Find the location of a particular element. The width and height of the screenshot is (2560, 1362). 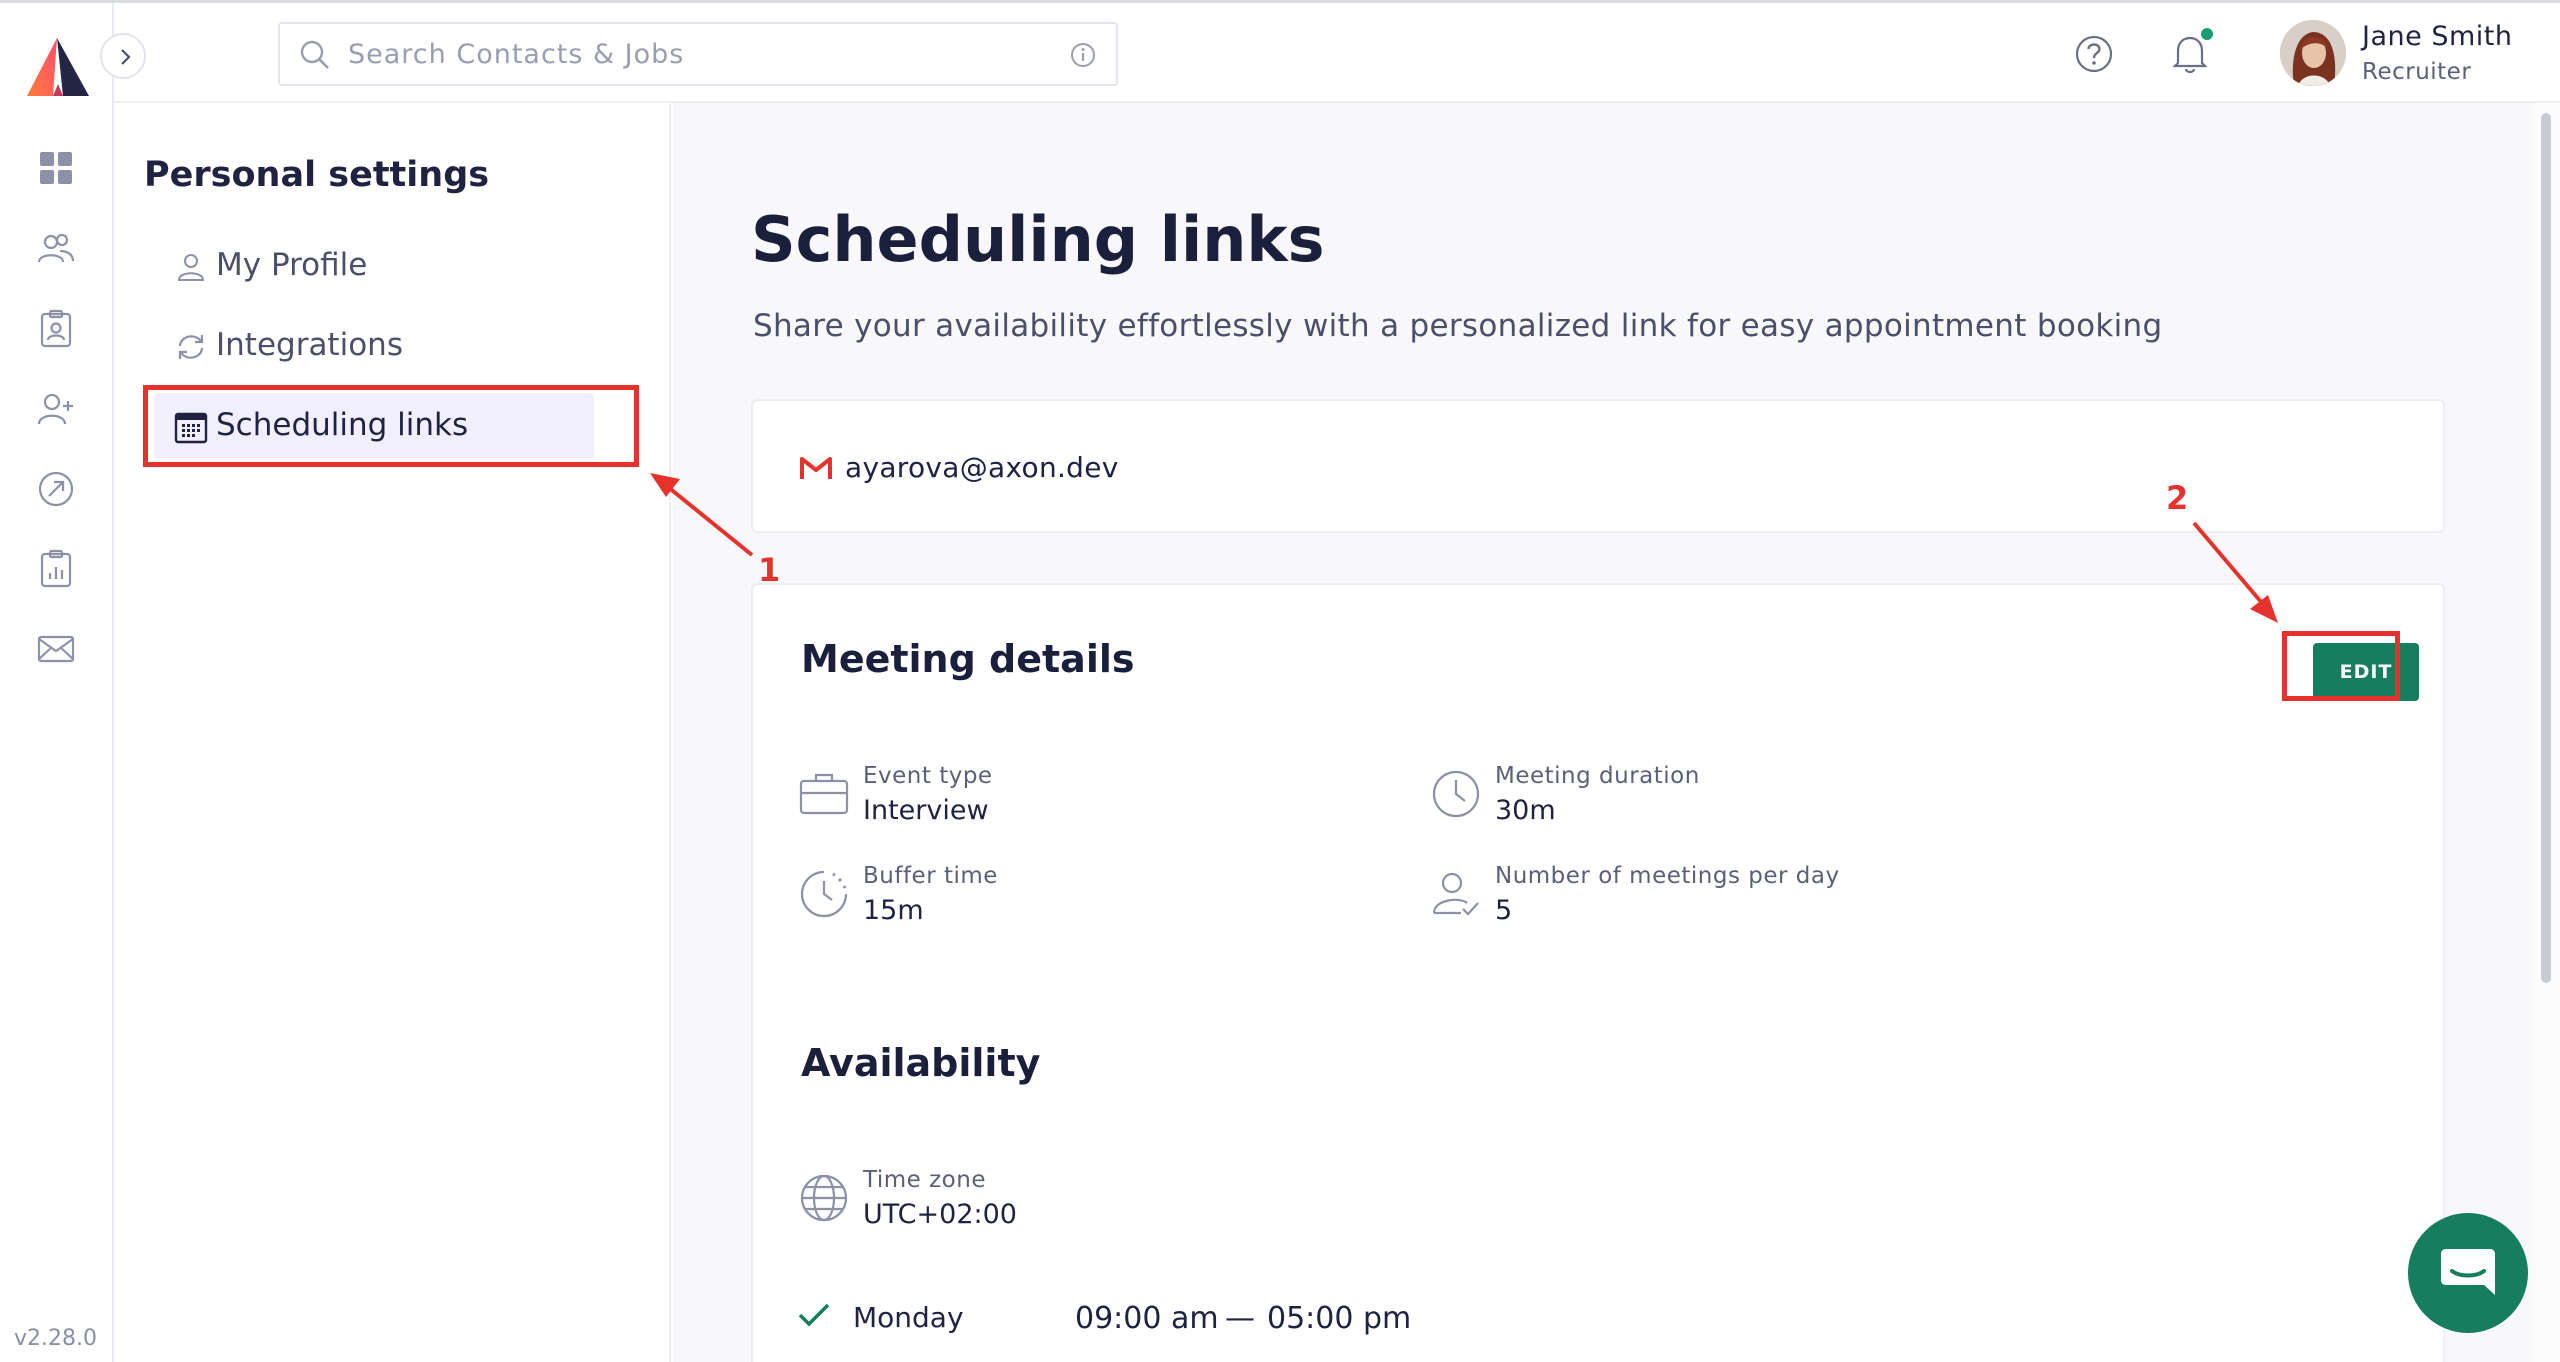

connected-email: ayarova@axon.dev is located at coordinates (982, 467).